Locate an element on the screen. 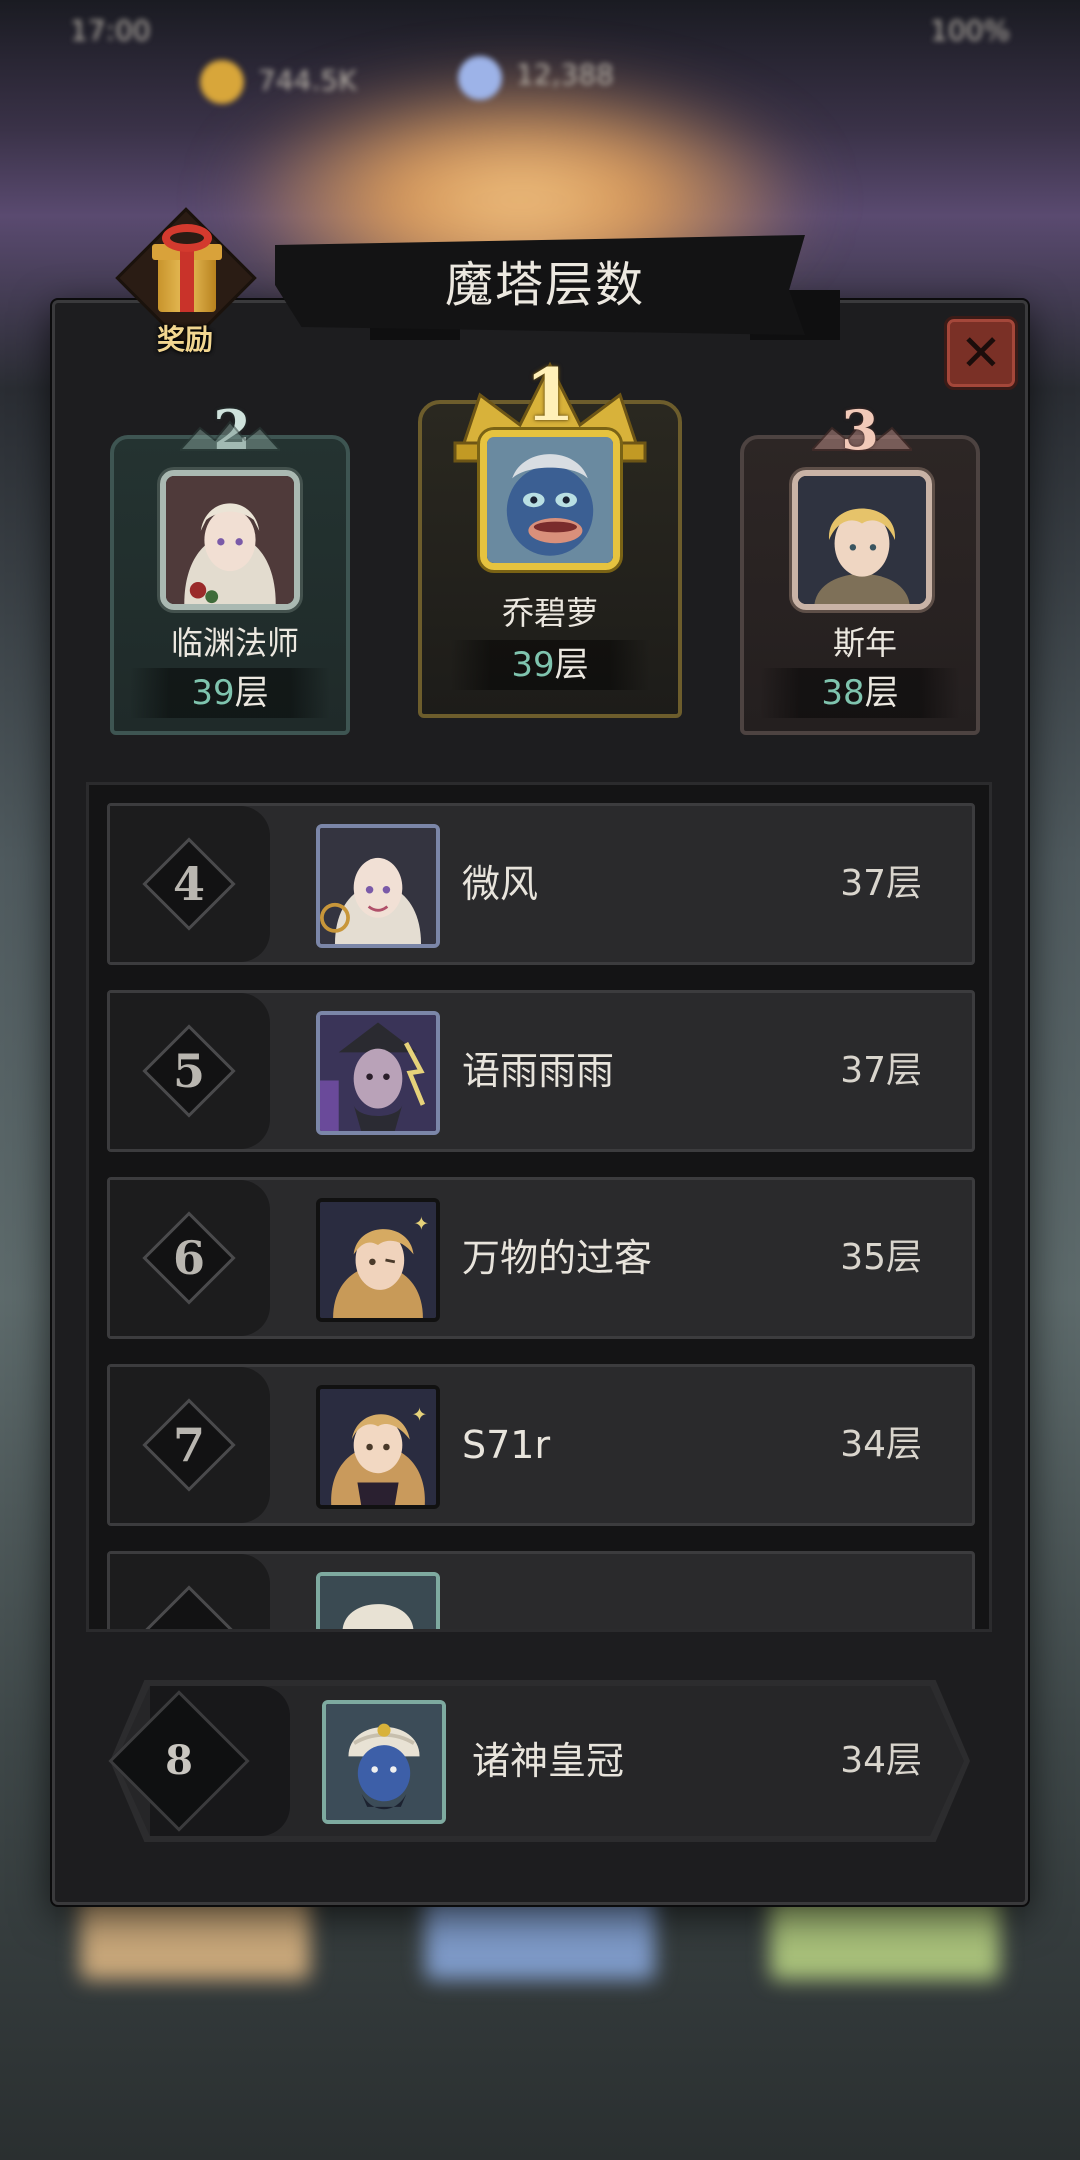 This screenshot has width=1080, height=2160. ranking-row: 5 语雨雨雨 37层 is located at coordinates (541, 1071).